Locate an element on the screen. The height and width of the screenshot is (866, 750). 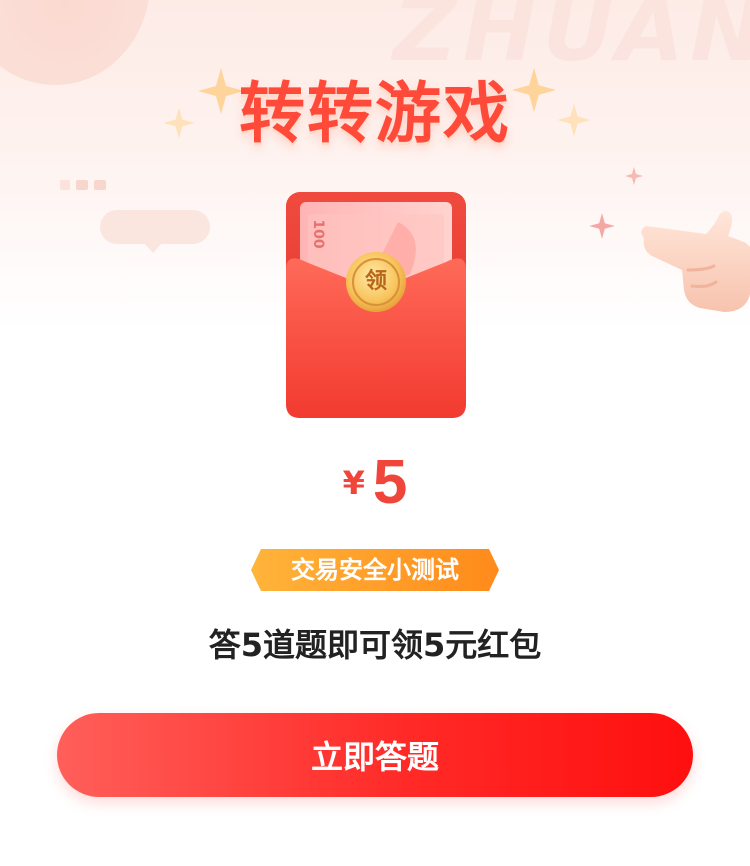
page-title: 转转游戏 is located at coordinates (375, 113).